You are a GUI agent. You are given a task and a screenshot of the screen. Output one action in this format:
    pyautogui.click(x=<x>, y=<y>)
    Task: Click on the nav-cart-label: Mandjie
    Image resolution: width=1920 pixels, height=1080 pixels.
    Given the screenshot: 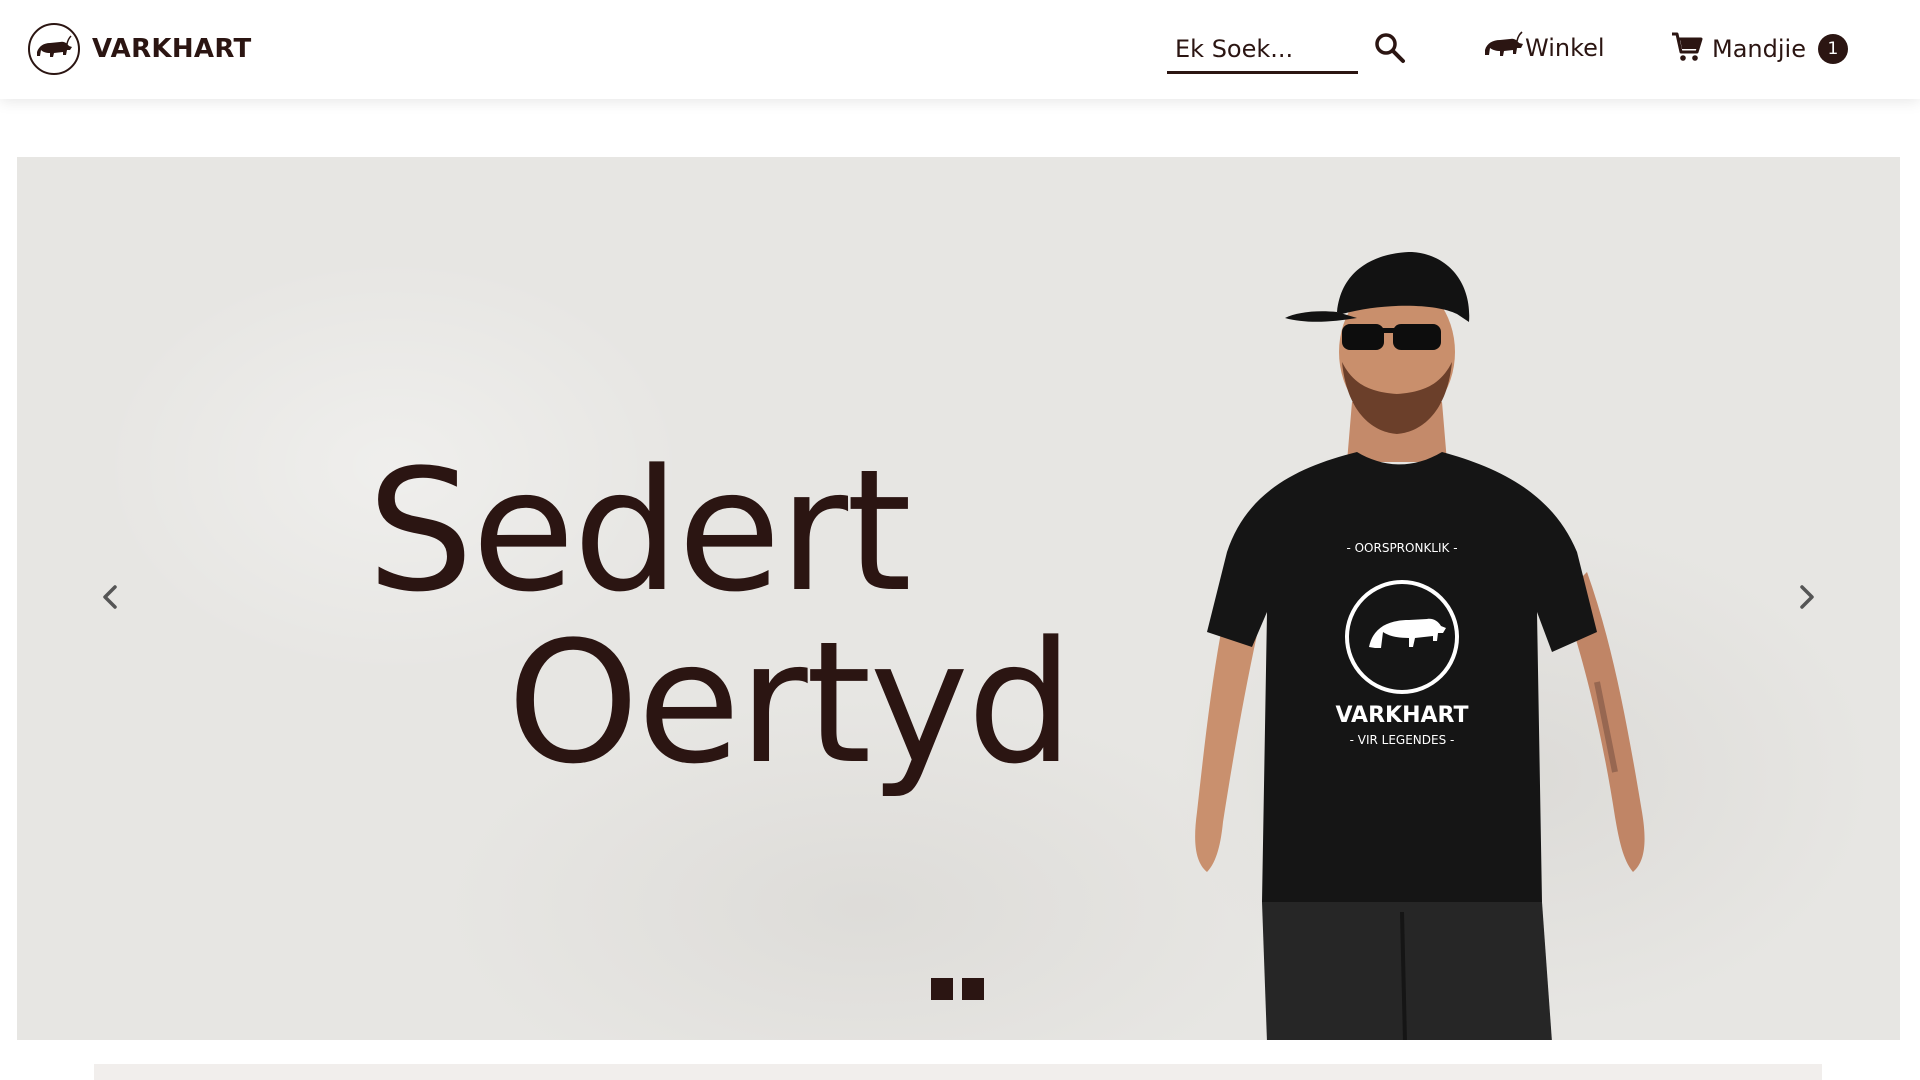 What is the action you would take?
    pyautogui.click(x=1759, y=49)
    